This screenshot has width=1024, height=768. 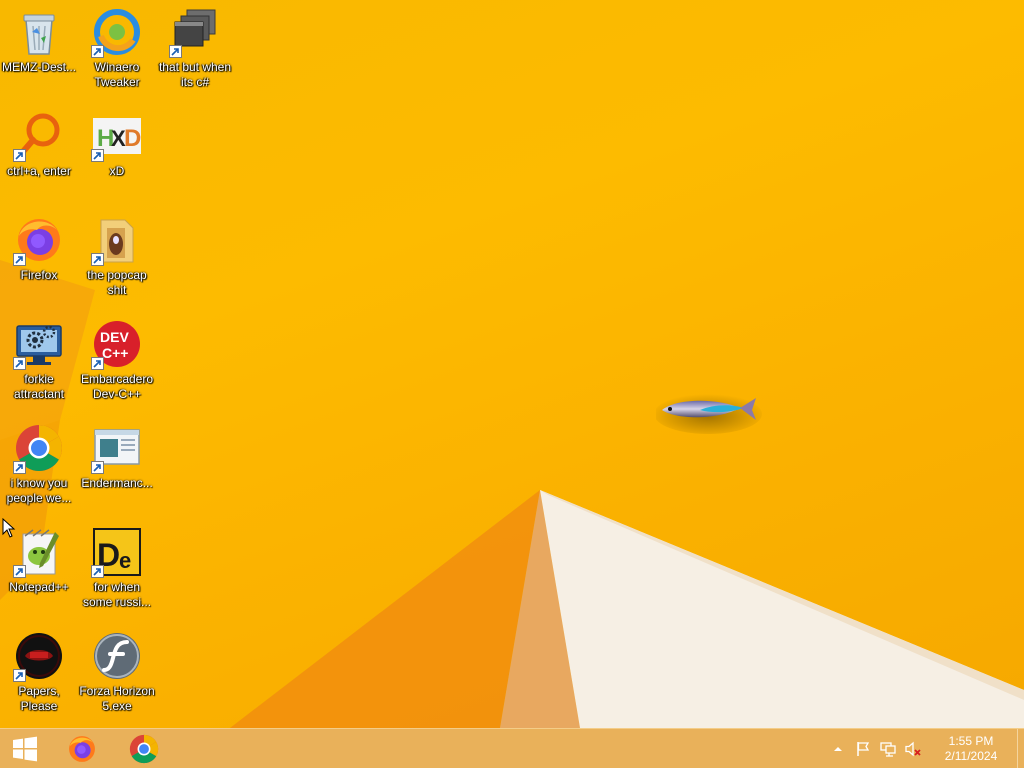 What do you see at coordinates (117, 240) in the screenshot?
I see `folder-icon` at bounding box center [117, 240].